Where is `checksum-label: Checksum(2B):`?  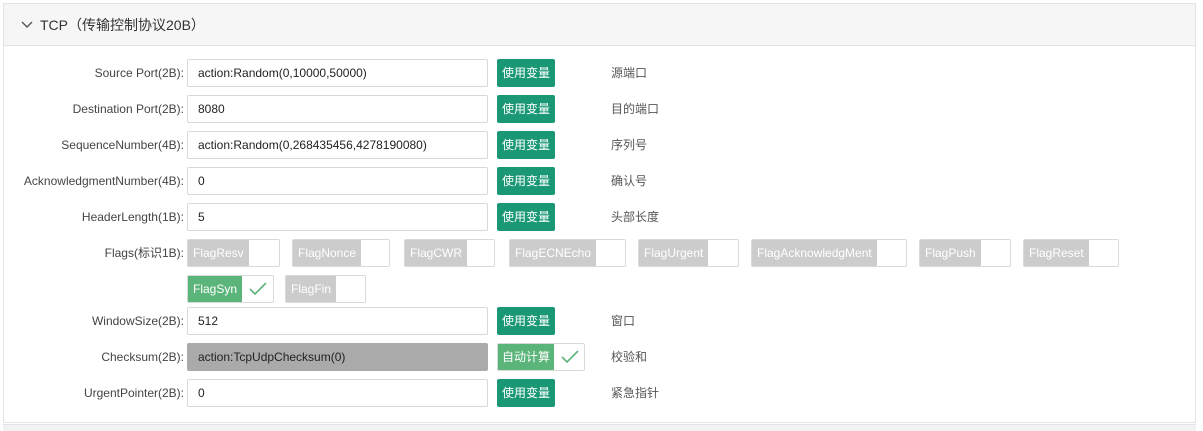 checksum-label: Checksum(2B): is located at coordinates (142, 357).